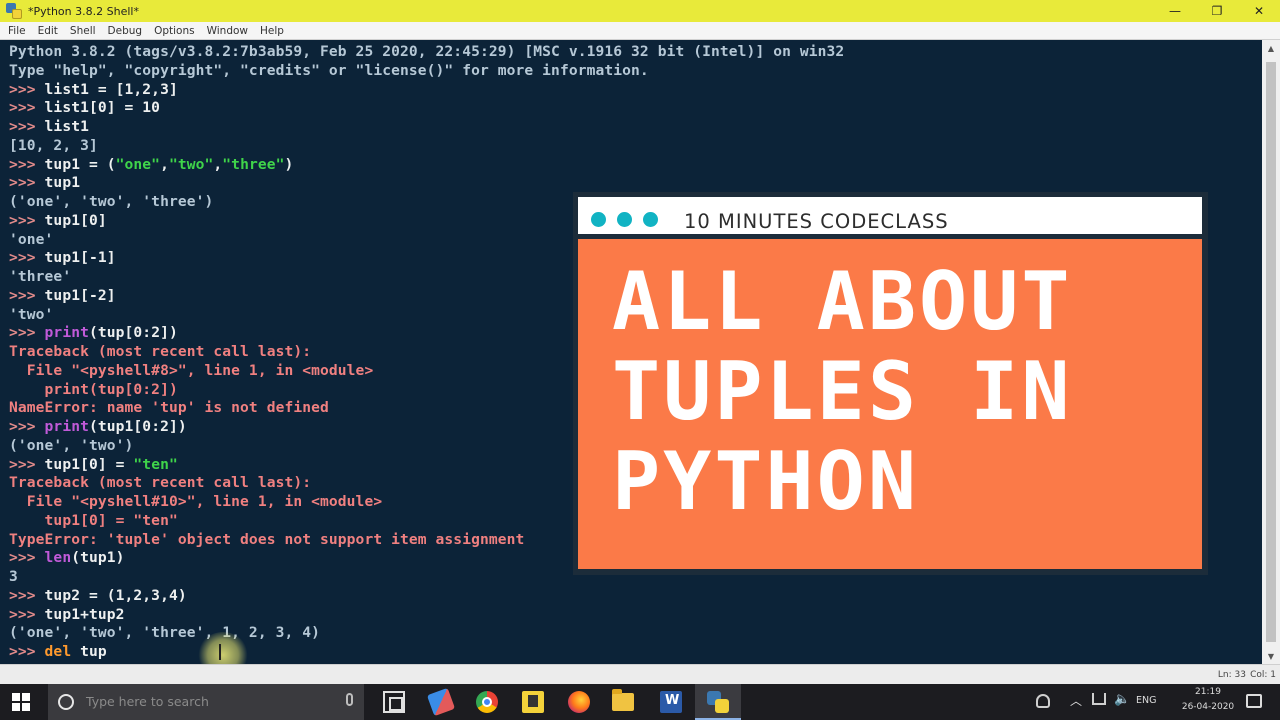  What do you see at coordinates (635, 90) in the screenshot?
I see `shell-line: >>> list1 = [1,2,3]` at bounding box center [635, 90].